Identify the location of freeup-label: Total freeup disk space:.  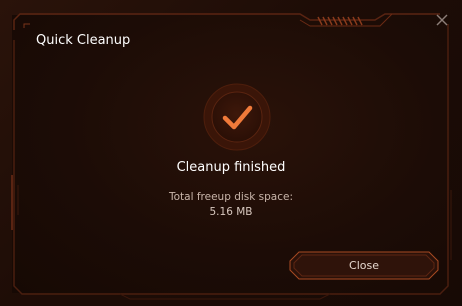
(231, 197).